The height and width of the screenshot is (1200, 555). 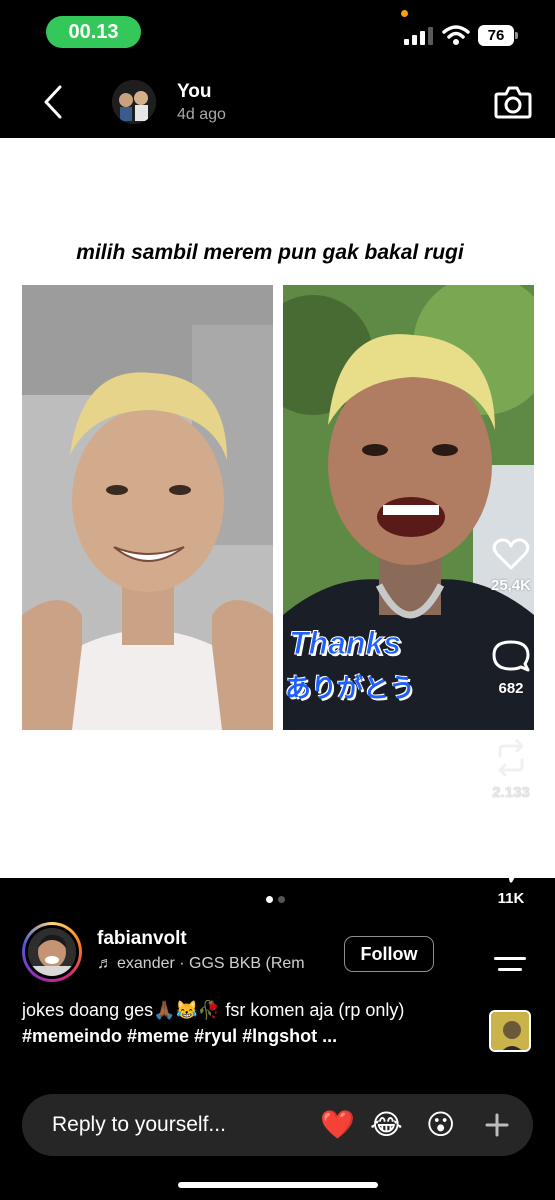 I want to click on share-action: 11K, so click(x=511, y=877).